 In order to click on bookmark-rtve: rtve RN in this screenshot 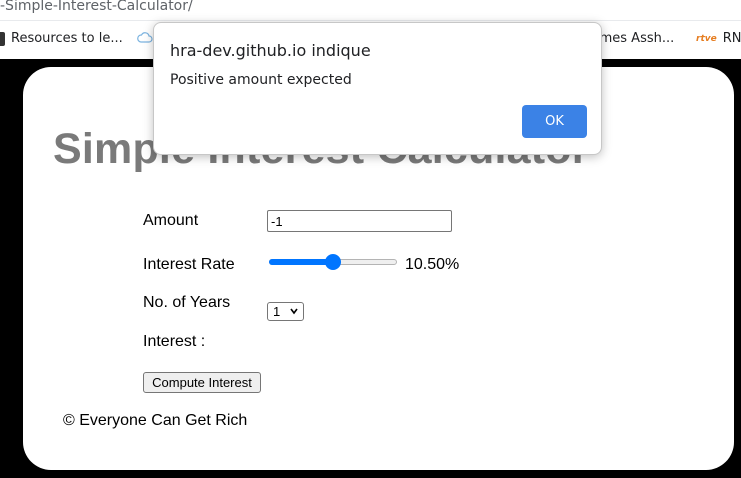, I will do `click(718, 38)`.